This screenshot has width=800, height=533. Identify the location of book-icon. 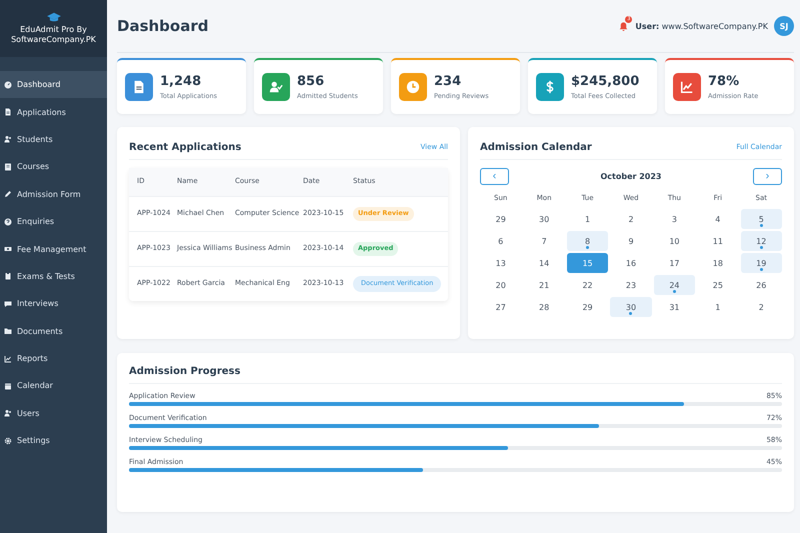
(8, 166).